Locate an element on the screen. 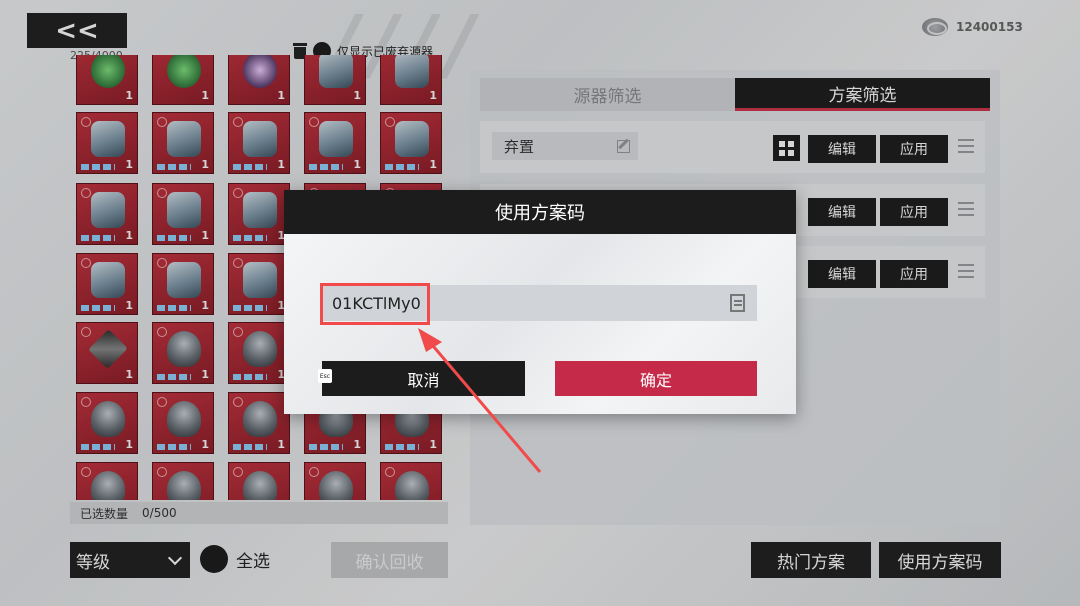 Image resolution: width=1080 pixels, height=606 pixels. cancel-button: Esc 取消 is located at coordinates (421, 378).